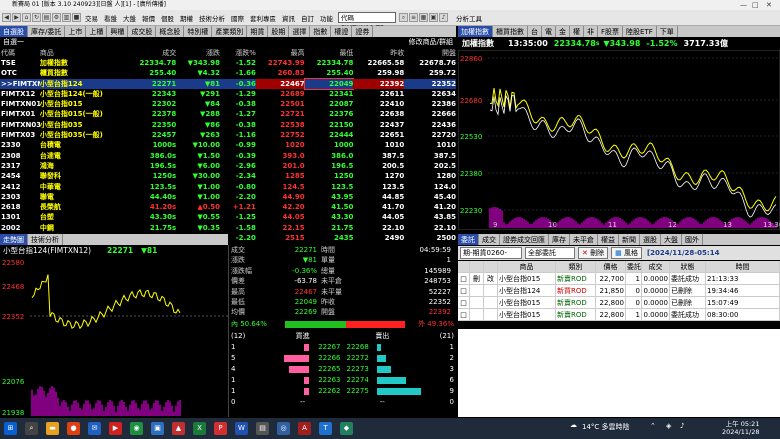 This screenshot has width=780, height=439. What do you see at coordinates (326, 18) in the screenshot?
I see `menu-item: 功能` at bounding box center [326, 18].